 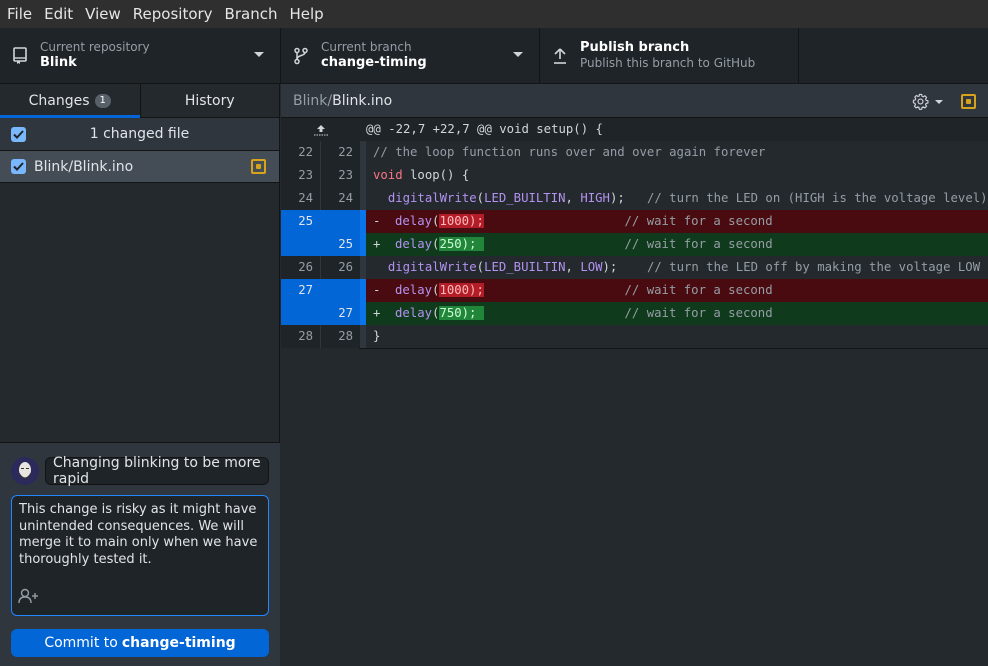 I want to click on diff-settings-button, so click(x=927, y=101).